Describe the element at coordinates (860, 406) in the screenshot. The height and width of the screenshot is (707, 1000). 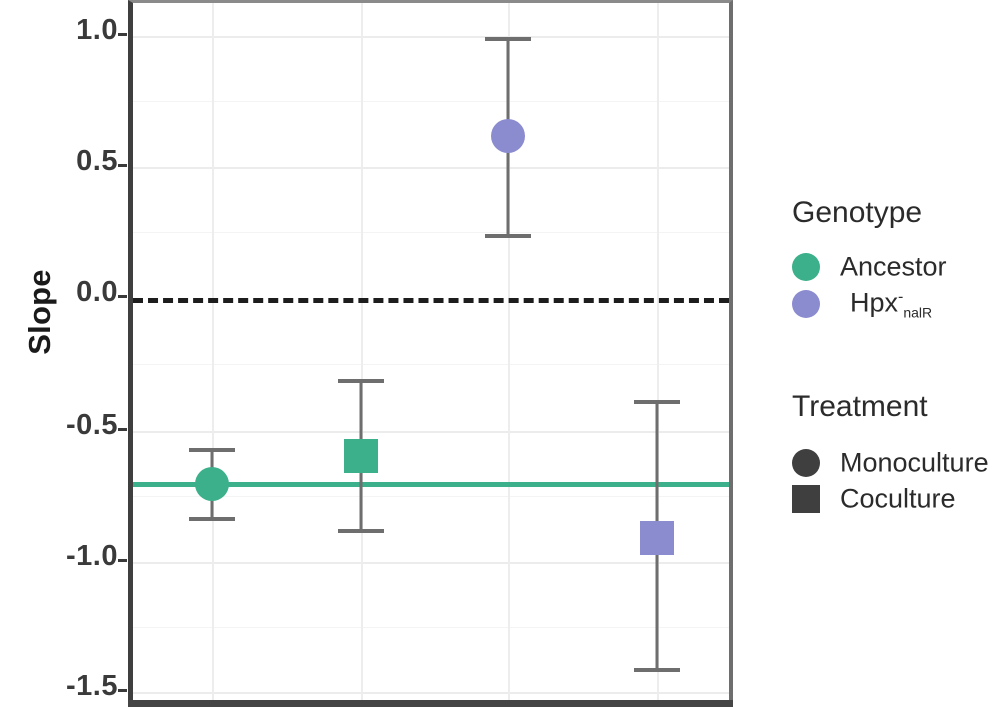
I see `legend-title-treatment: Treatment` at that location.